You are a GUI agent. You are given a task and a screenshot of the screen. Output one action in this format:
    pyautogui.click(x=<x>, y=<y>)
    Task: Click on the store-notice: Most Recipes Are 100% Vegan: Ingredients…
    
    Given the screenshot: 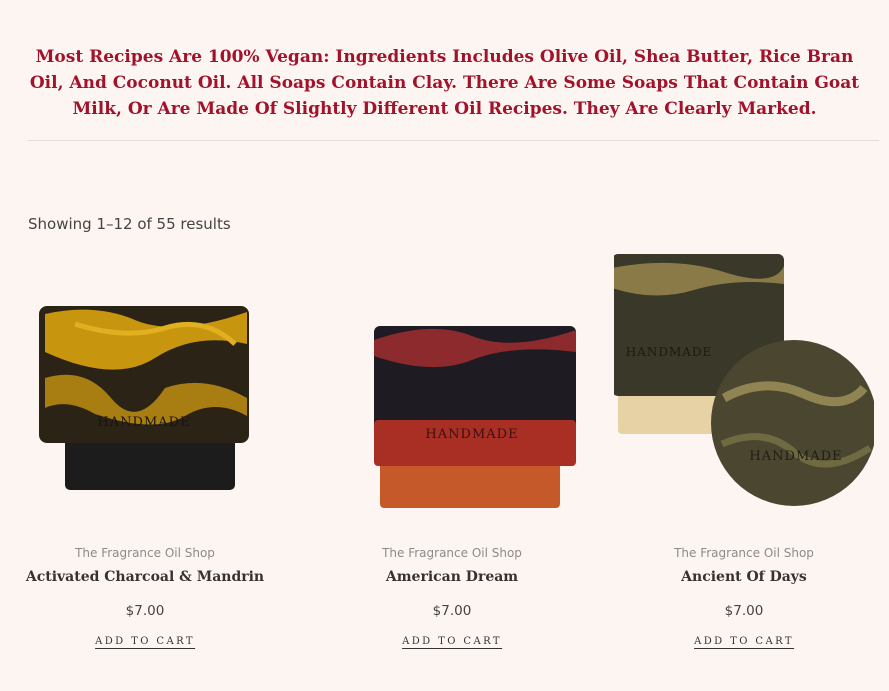 What is the action you would take?
    pyautogui.click(x=444, y=83)
    